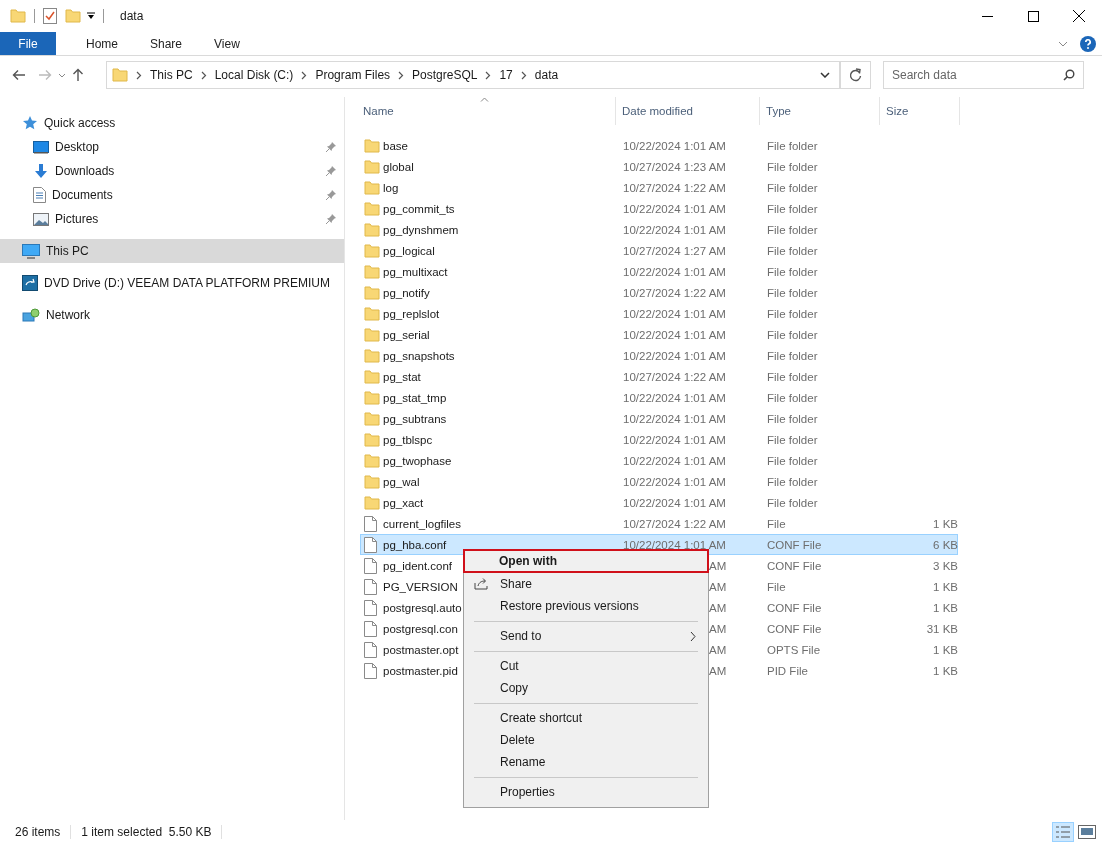 The image size is (1102, 844). Describe the element at coordinates (920, 111) in the screenshot. I see `column-header: Size` at that location.